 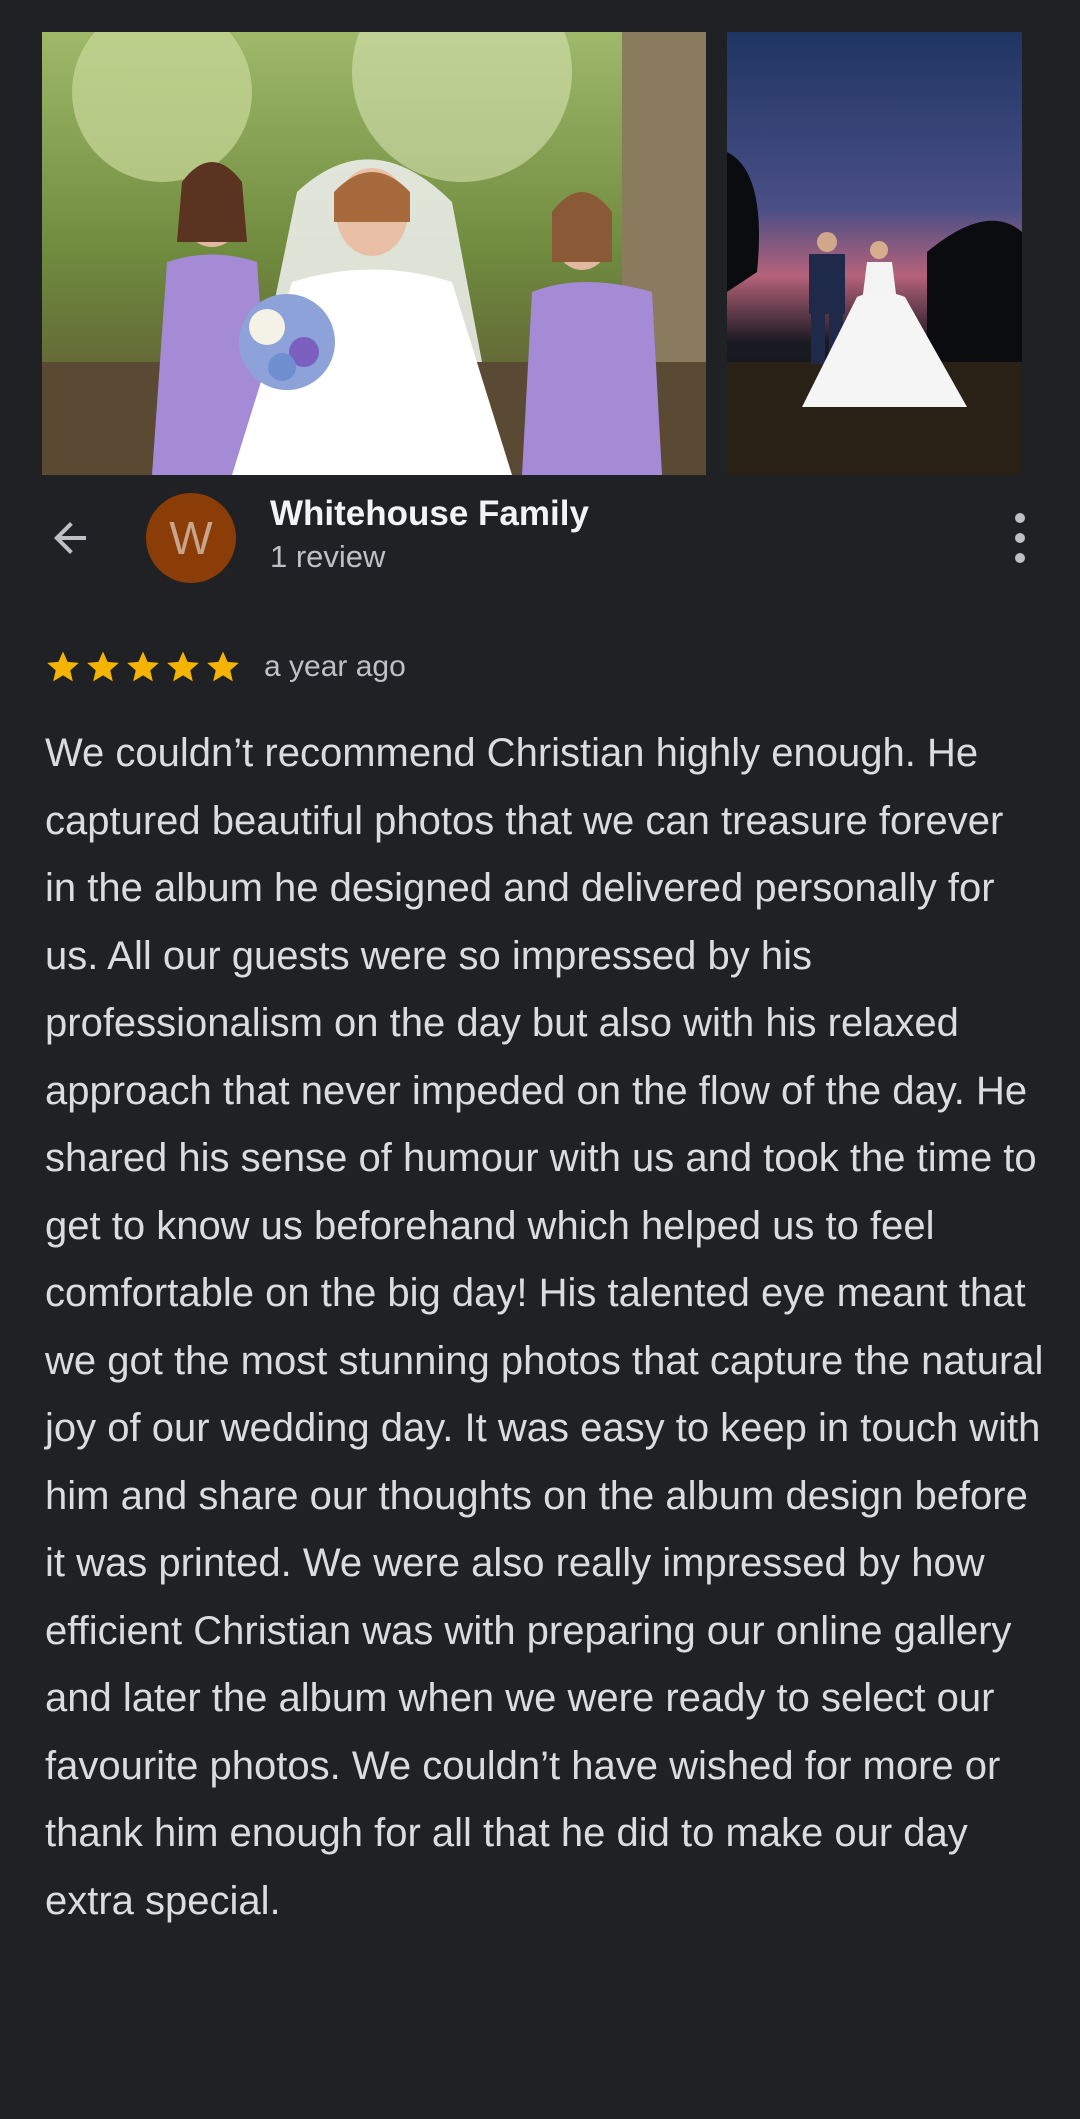 I want to click on photo-couple-night, so click(x=874, y=253).